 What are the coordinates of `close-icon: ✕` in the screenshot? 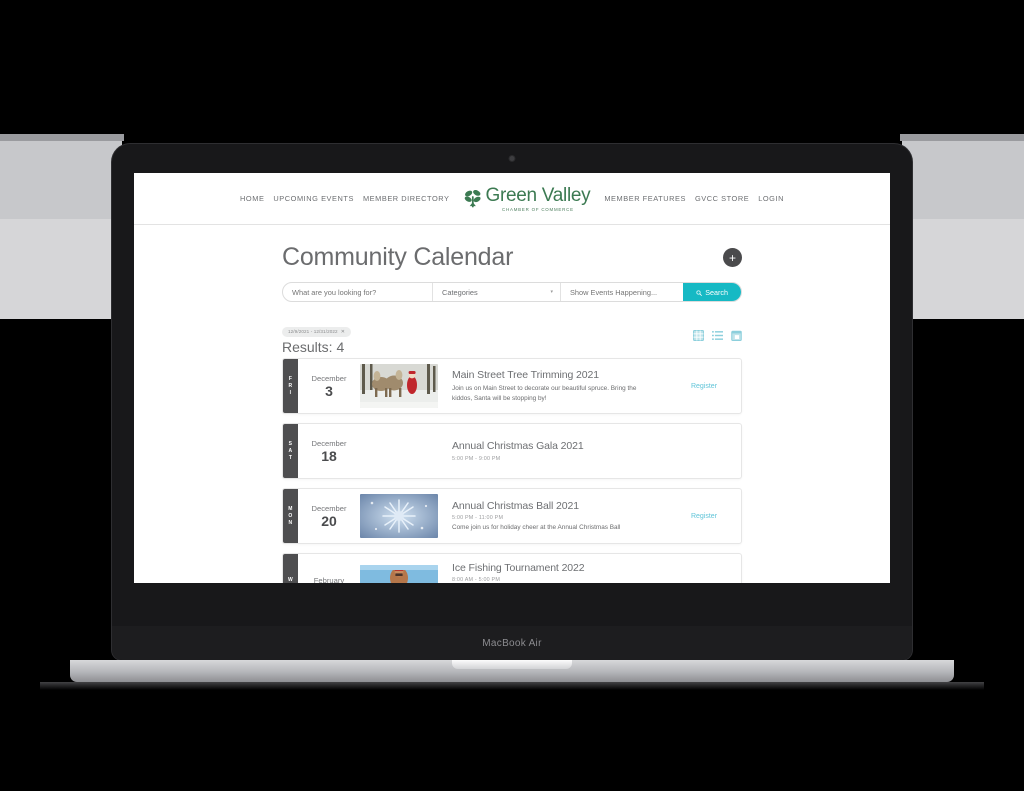 It's located at (343, 332).